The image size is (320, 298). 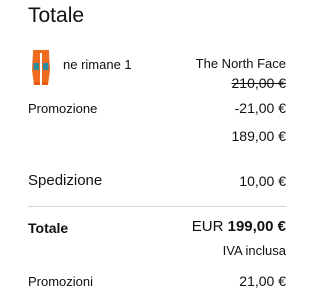 I want to click on product-thumbnail, so click(x=41, y=68).